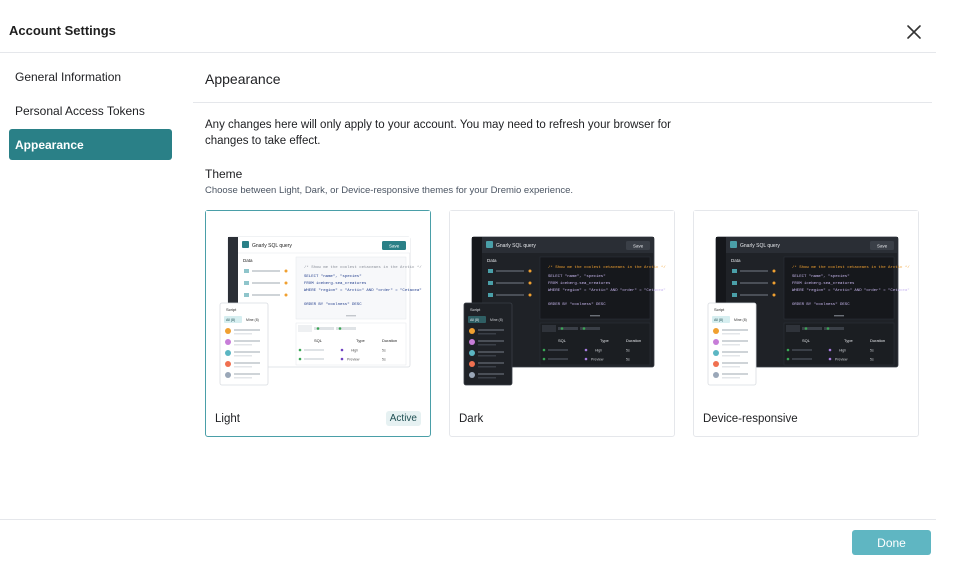 The height and width of the screenshot is (566, 958). I want to click on sidebar-item-general-information: General Information, so click(90, 76).